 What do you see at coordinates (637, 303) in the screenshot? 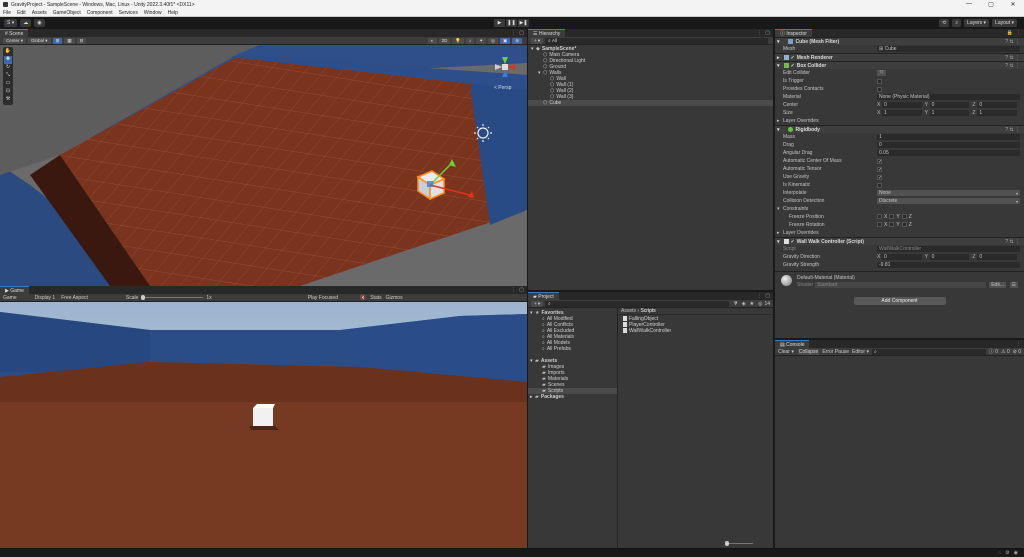
I see `project-search-input: ⌕` at bounding box center [637, 303].